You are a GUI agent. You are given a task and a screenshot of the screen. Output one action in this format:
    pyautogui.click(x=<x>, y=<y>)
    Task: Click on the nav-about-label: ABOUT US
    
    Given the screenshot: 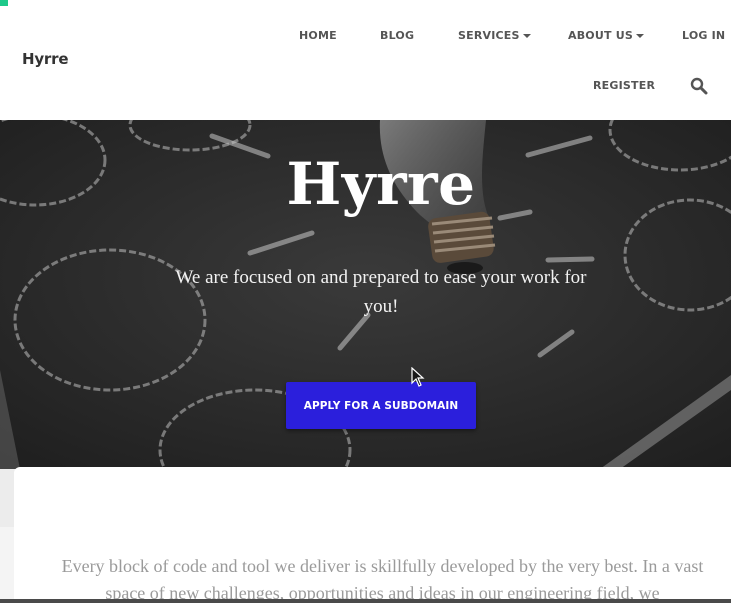 What is the action you would take?
    pyautogui.click(x=600, y=35)
    